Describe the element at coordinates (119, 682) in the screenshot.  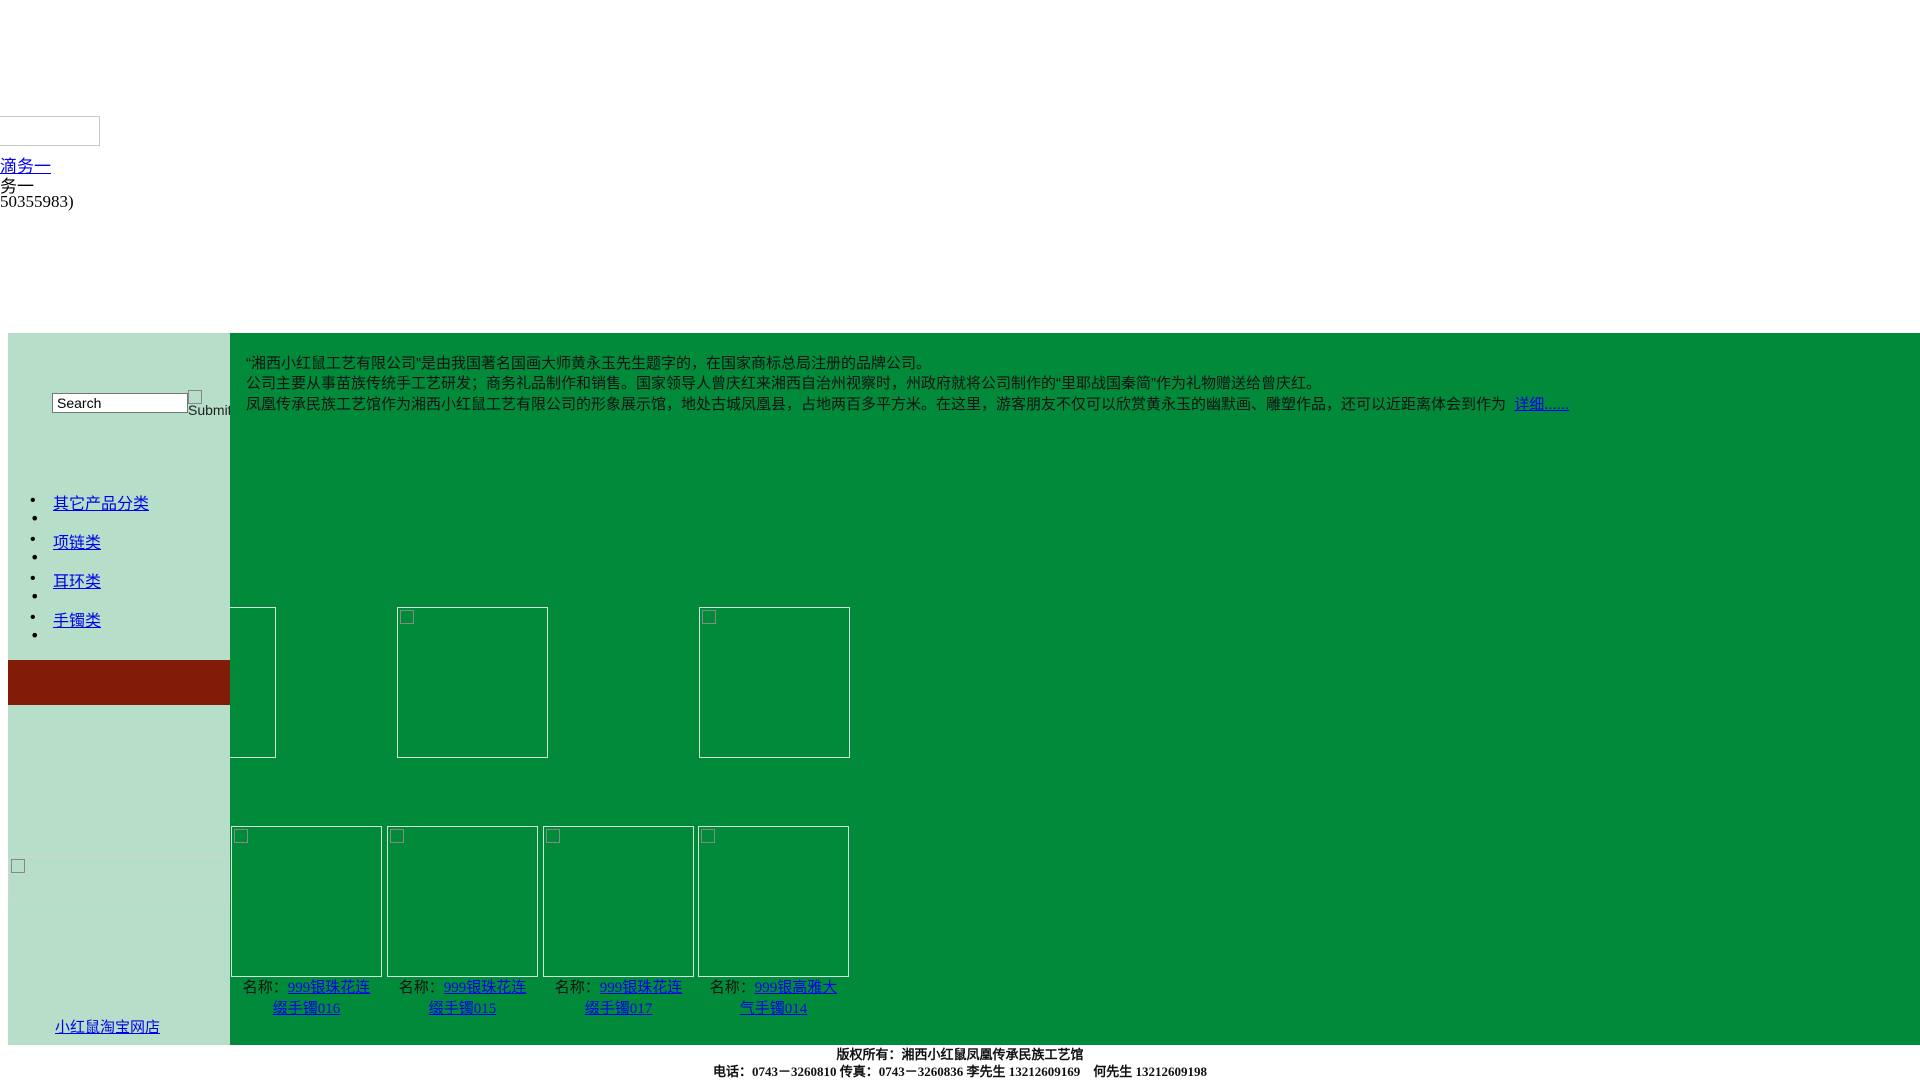
I see `sidebar-red-banner` at that location.